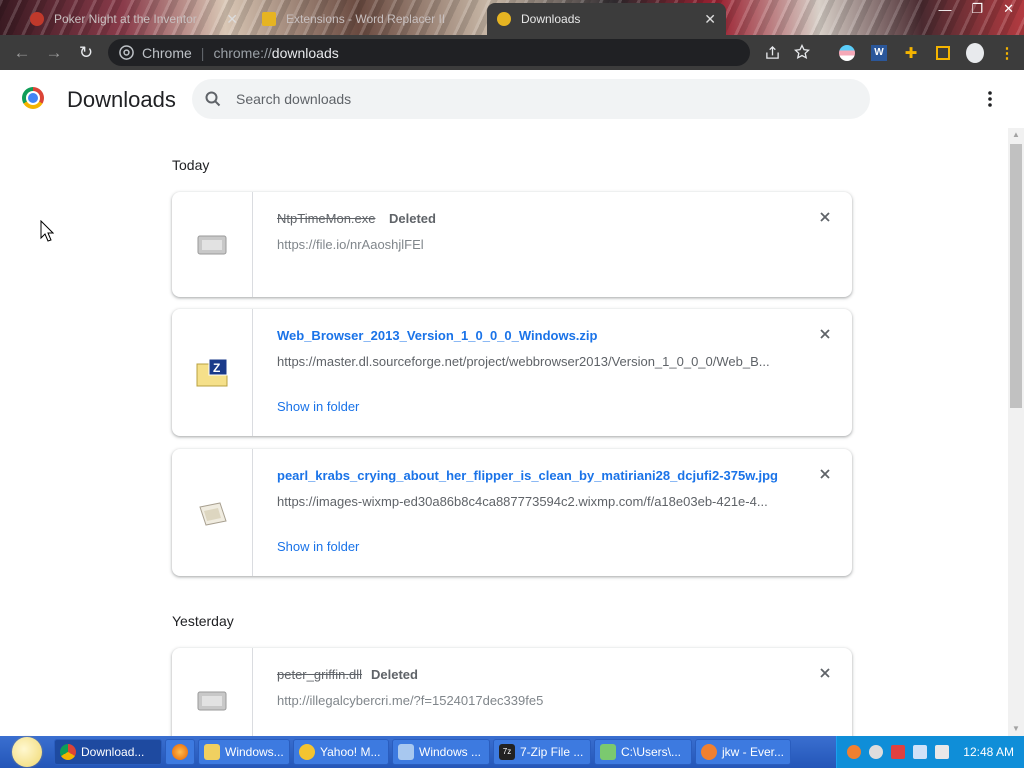  I want to click on tab-downloads: Downloads ✕, so click(606, 19).